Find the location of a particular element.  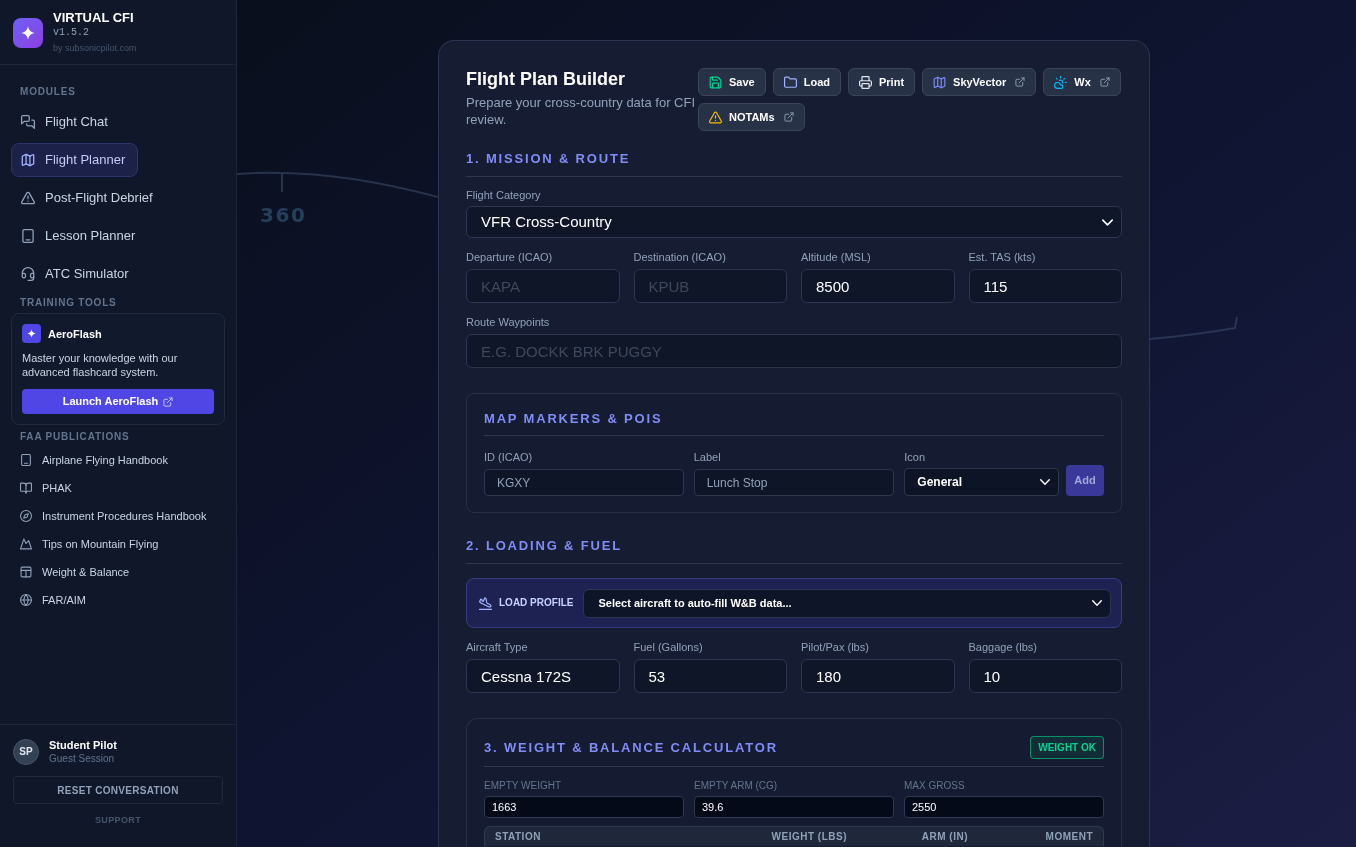

compass-icon is located at coordinates (26, 516).